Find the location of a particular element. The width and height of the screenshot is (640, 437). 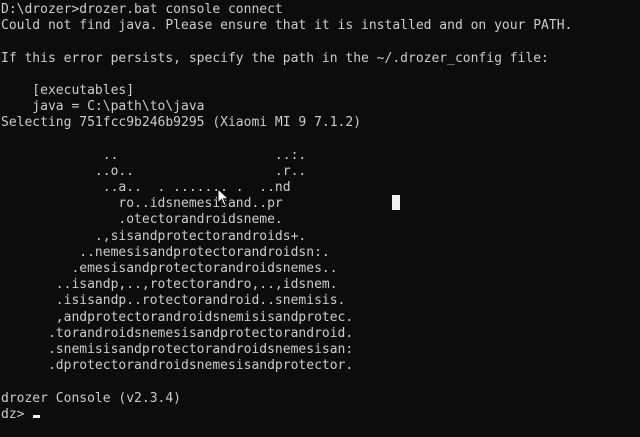

console-version: drozer Console (v2.3.4) is located at coordinates (91, 398).